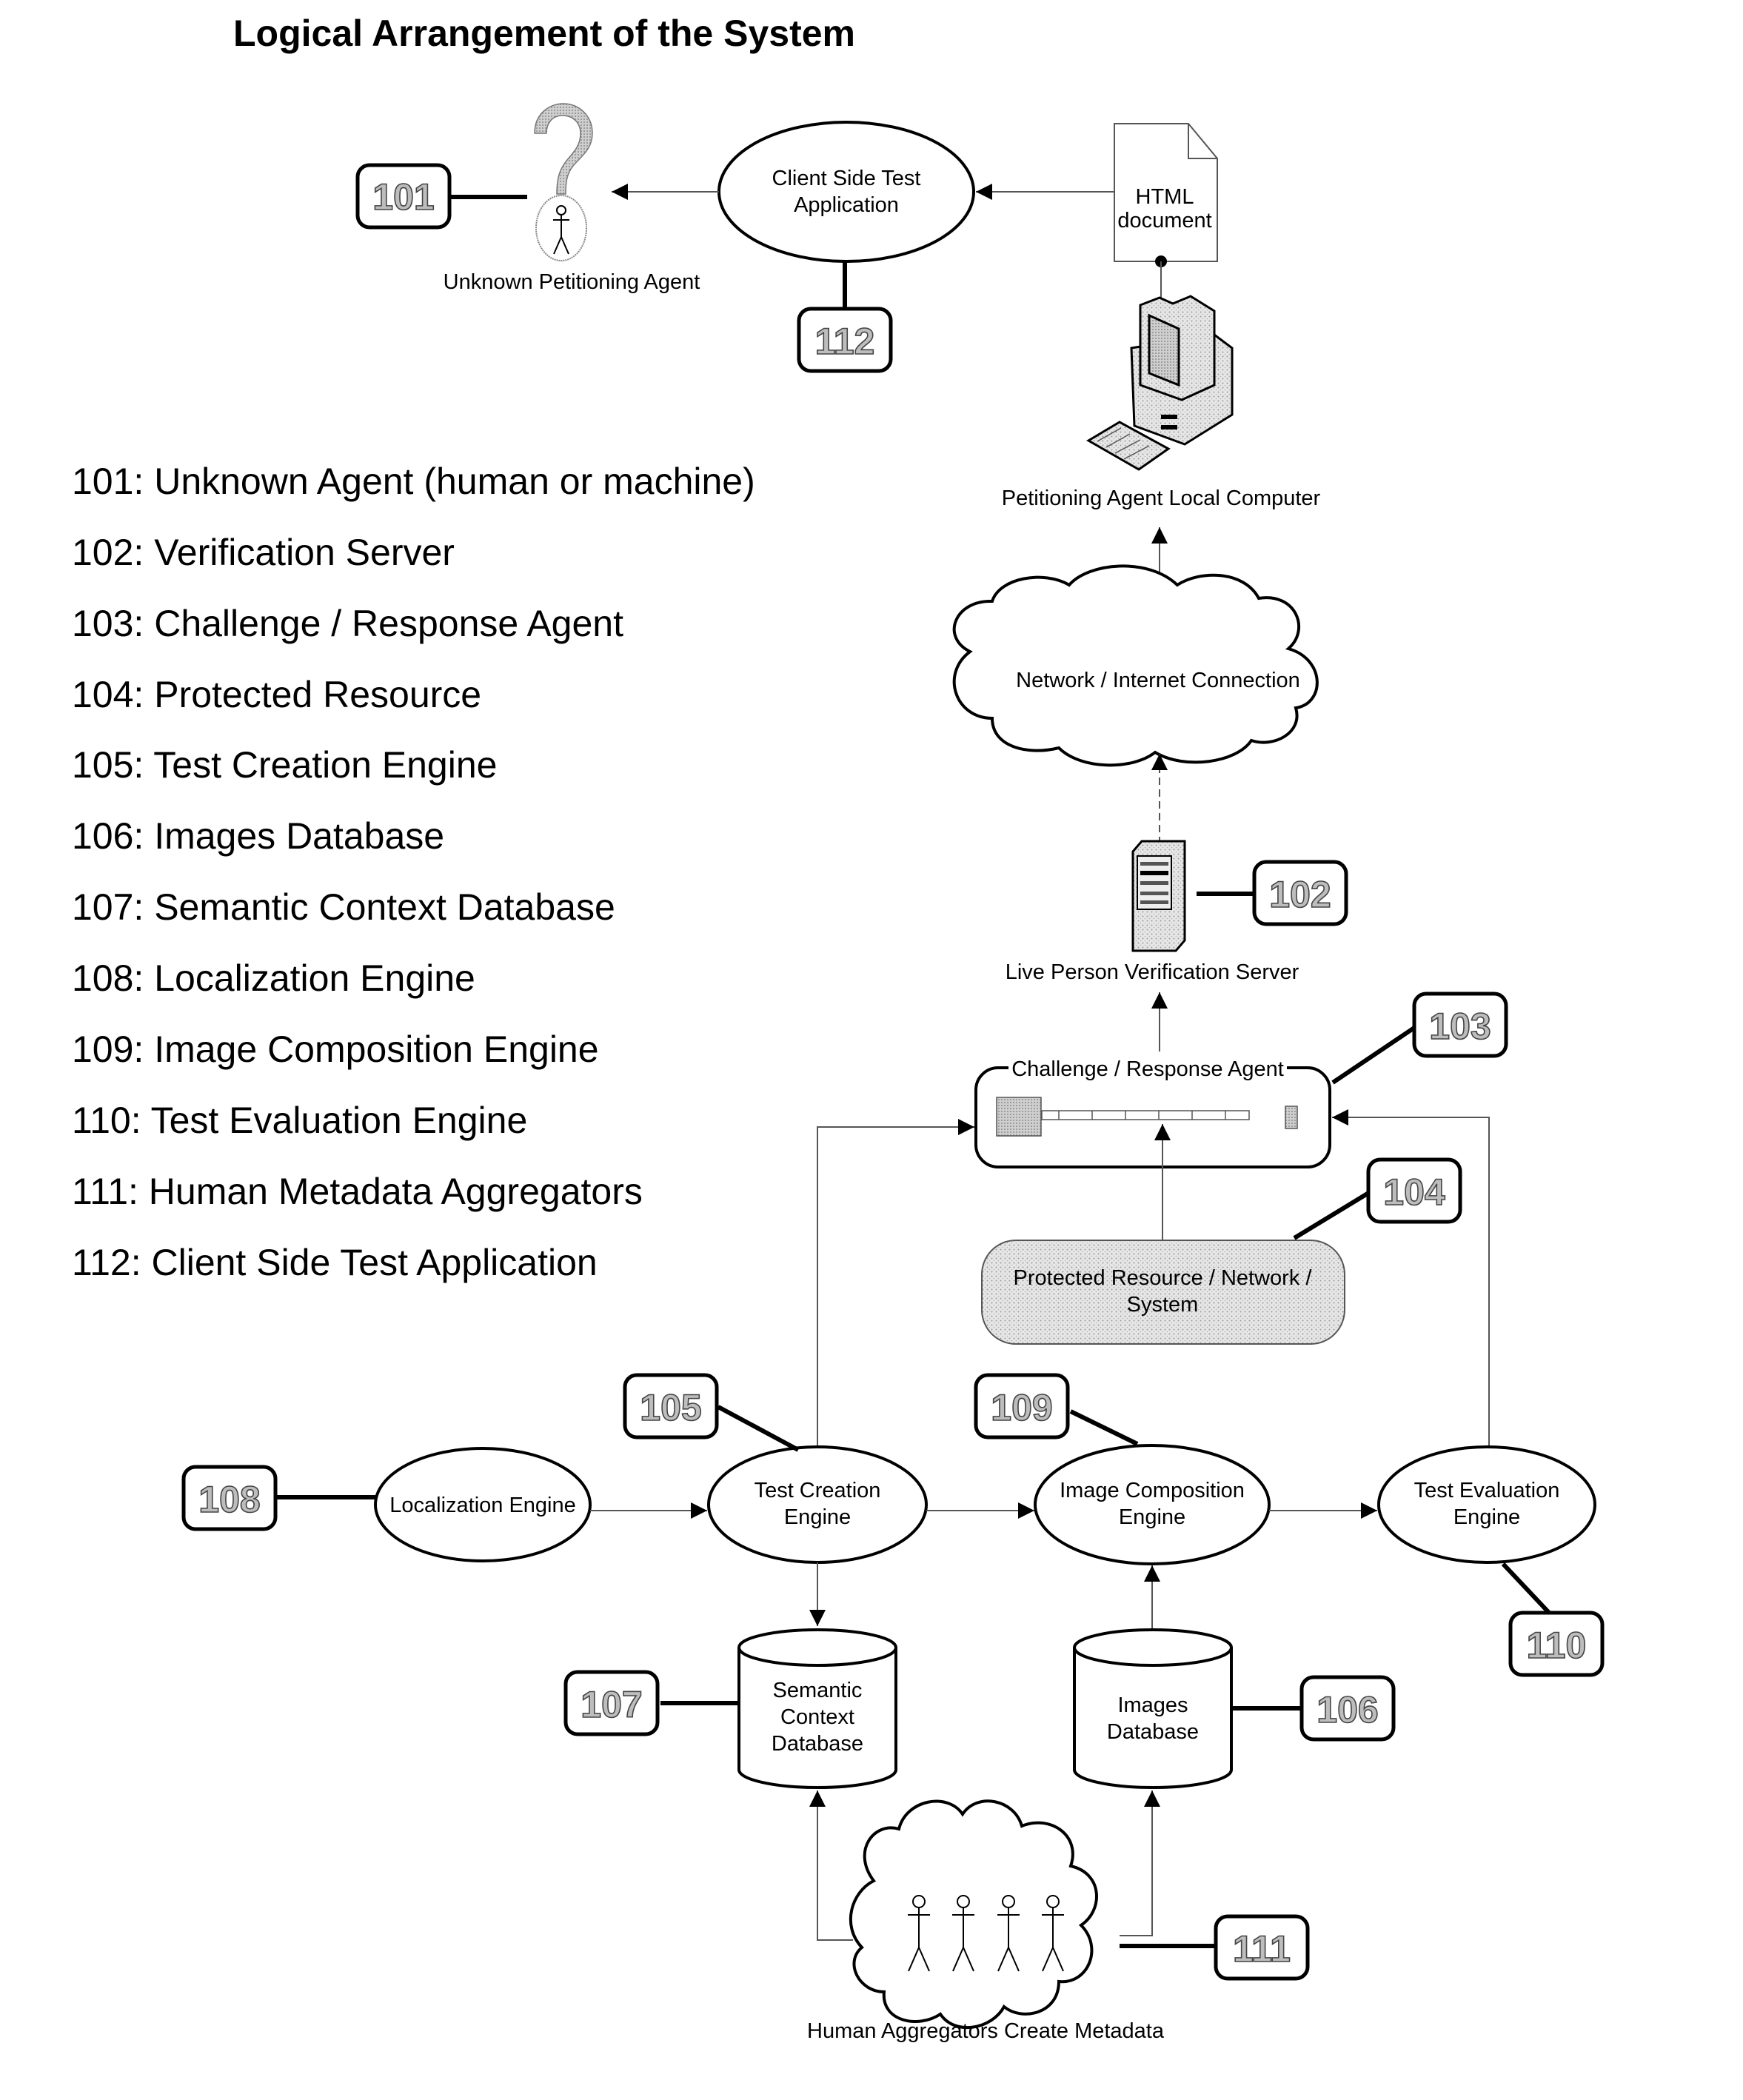 This screenshot has width=1743, height=2100. I want to click on svg-text: 104, so click(1414, 1192).